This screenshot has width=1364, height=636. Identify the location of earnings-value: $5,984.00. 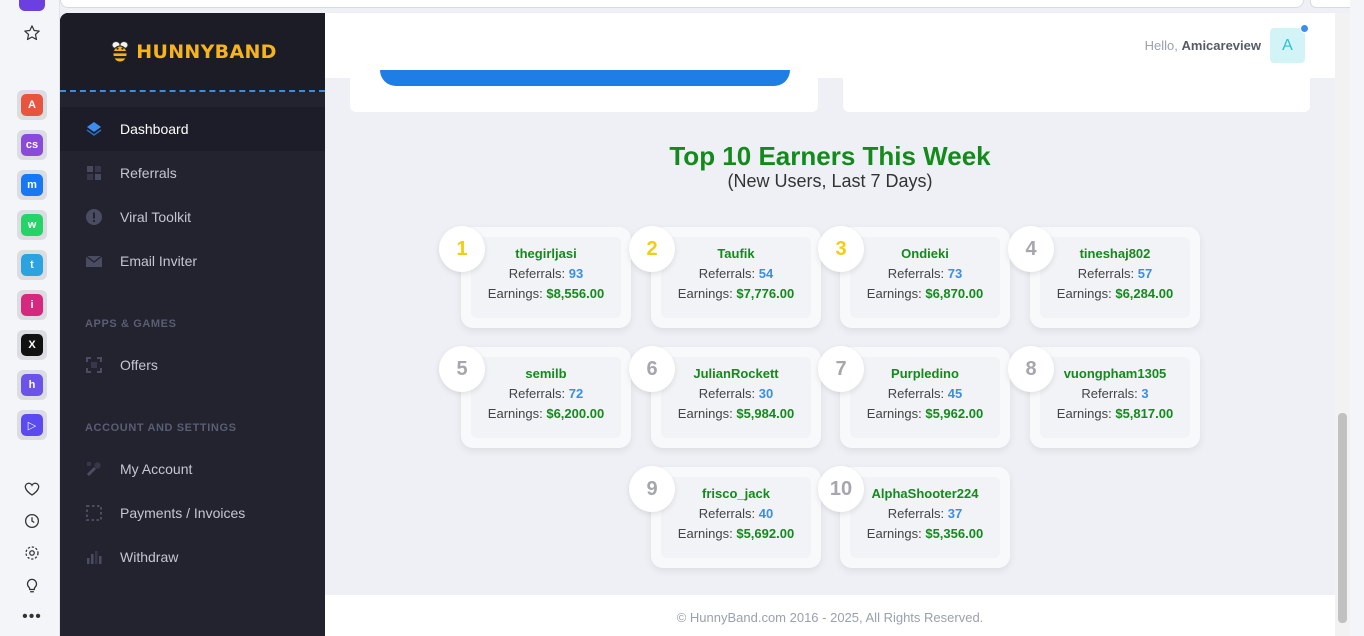
(765, 413).